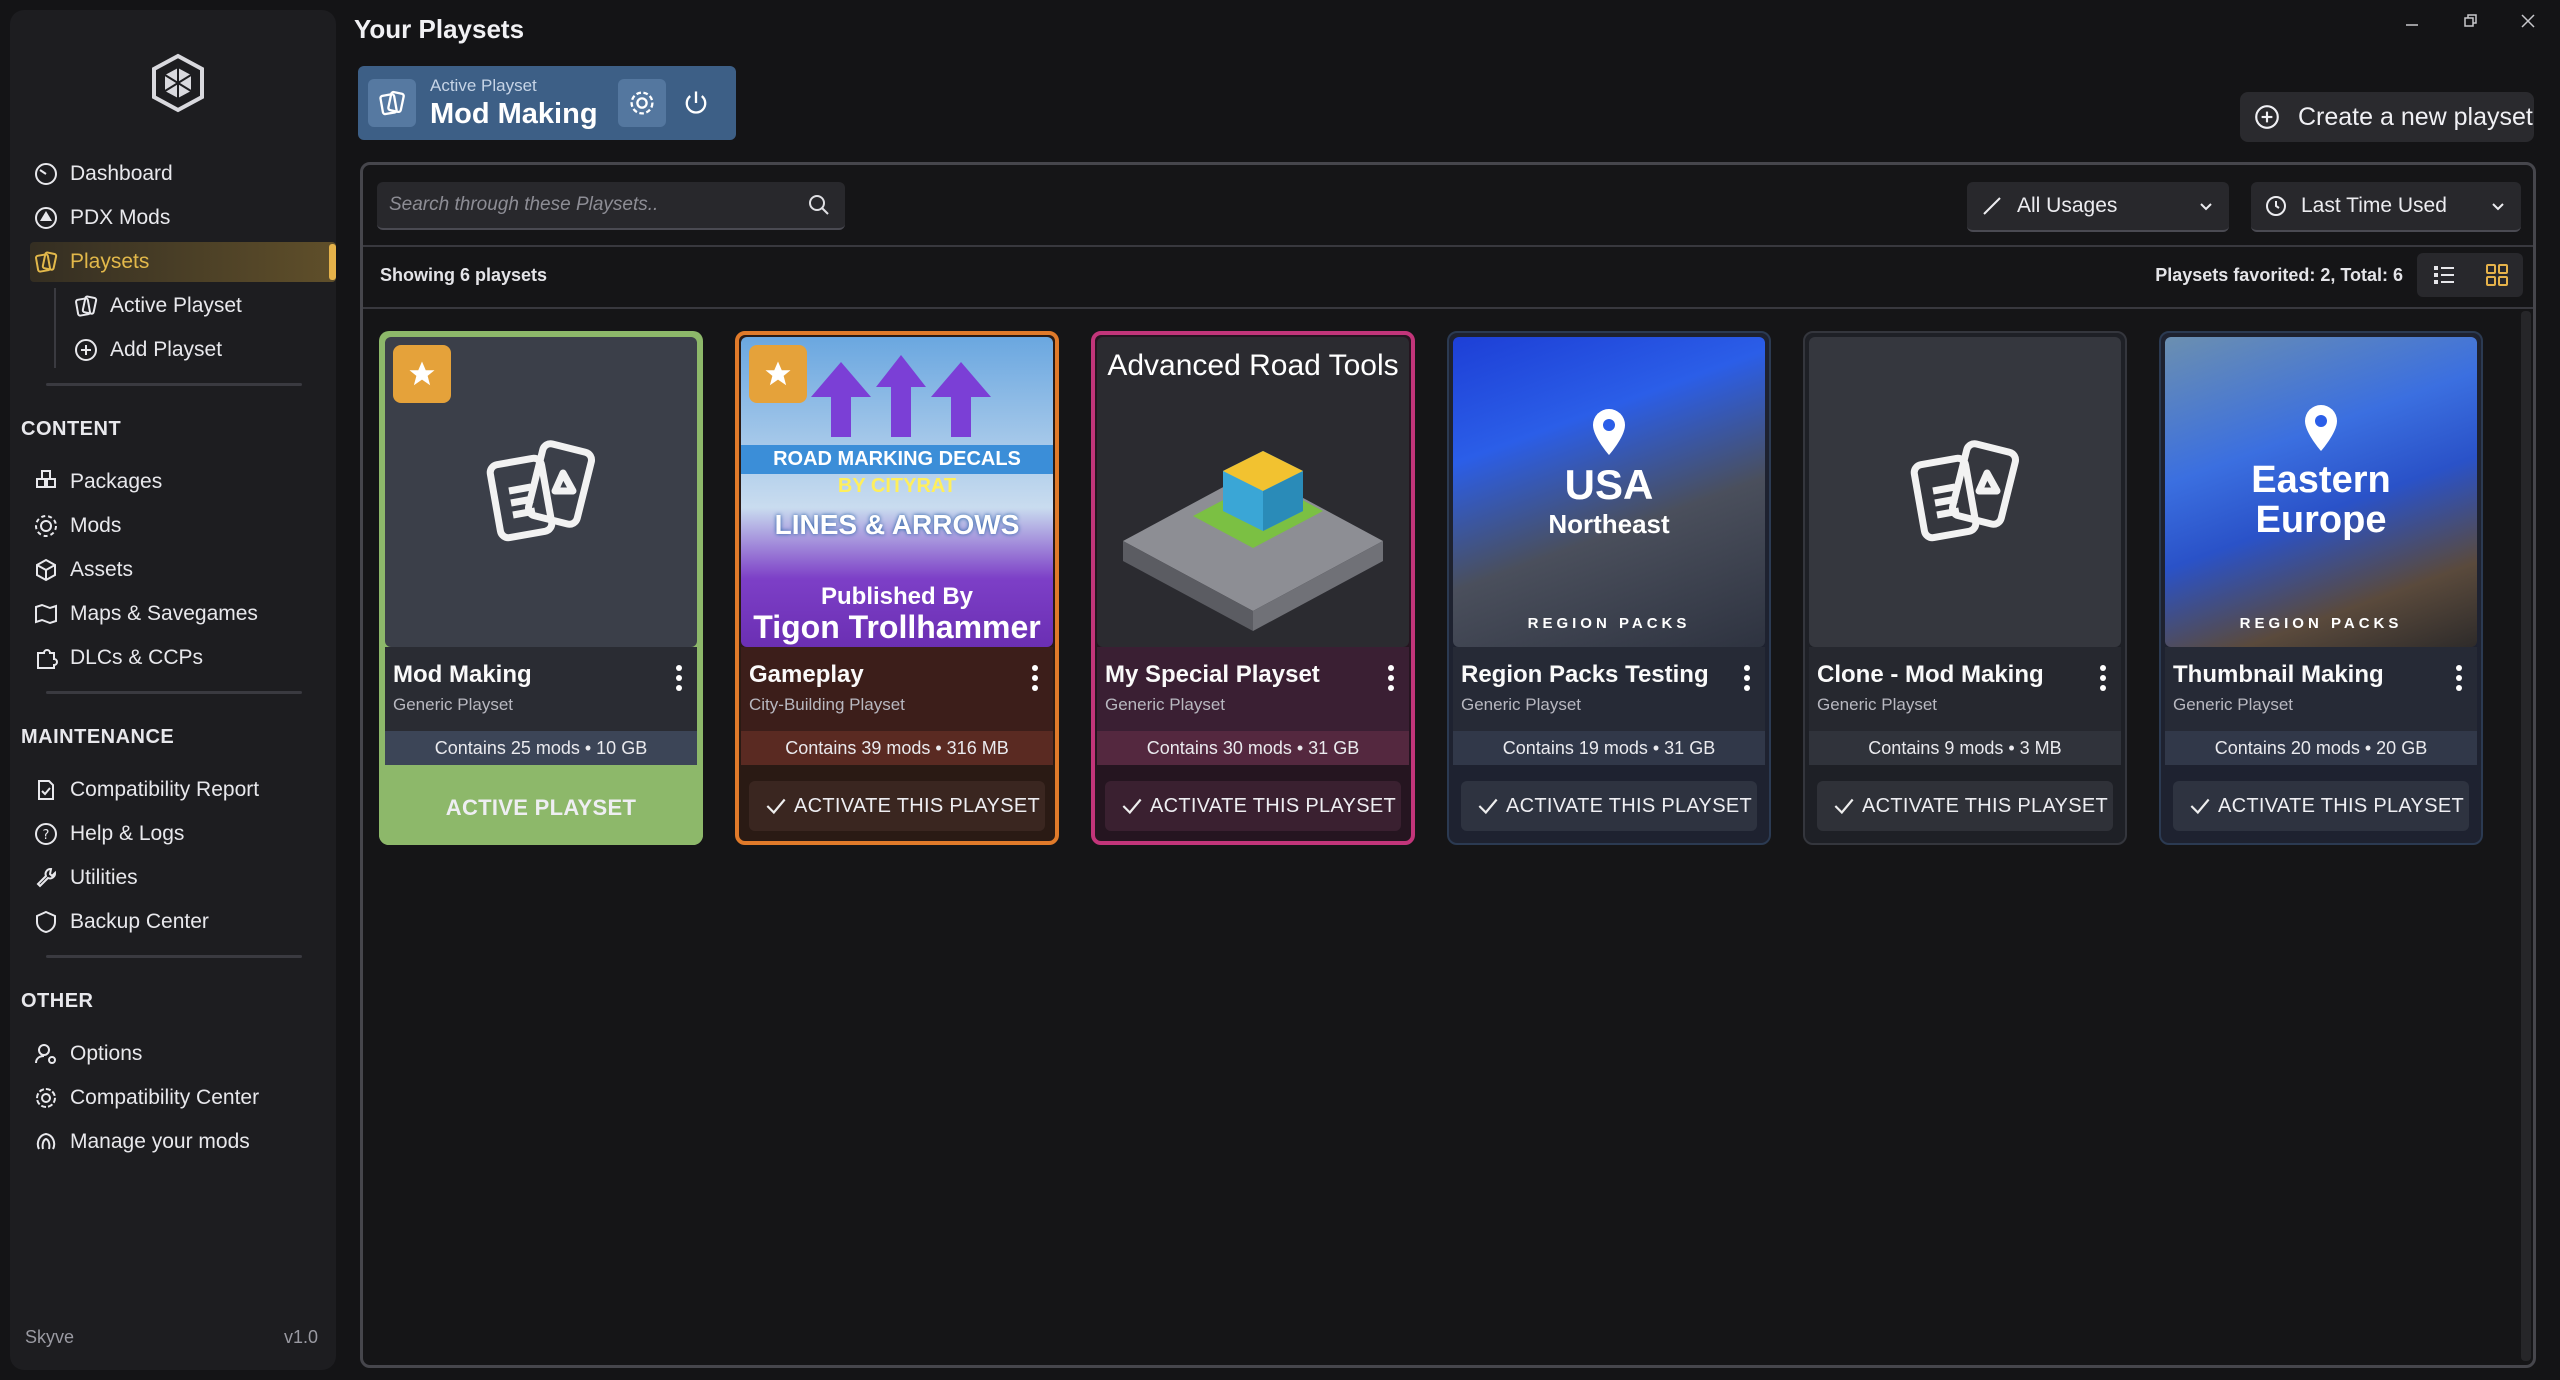 The height and width of the screenshot is (1380, 2560). What do you see at coordinates (2526, 836) in the screenshot?
I see `scrollbar` at bounding box center [2526, 836].